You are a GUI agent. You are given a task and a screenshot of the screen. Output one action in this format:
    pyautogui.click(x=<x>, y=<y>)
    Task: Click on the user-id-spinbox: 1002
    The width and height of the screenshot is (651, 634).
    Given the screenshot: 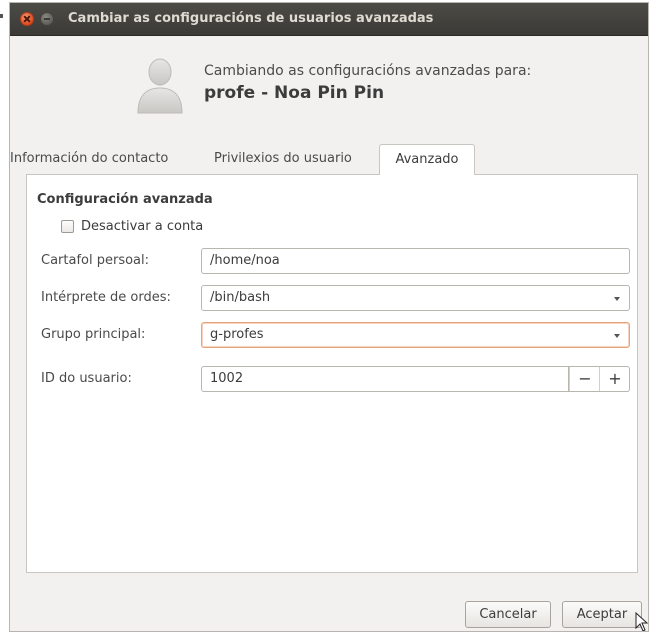 What is the action you would take?
    pyautogui.click(x=385, y=379)
    